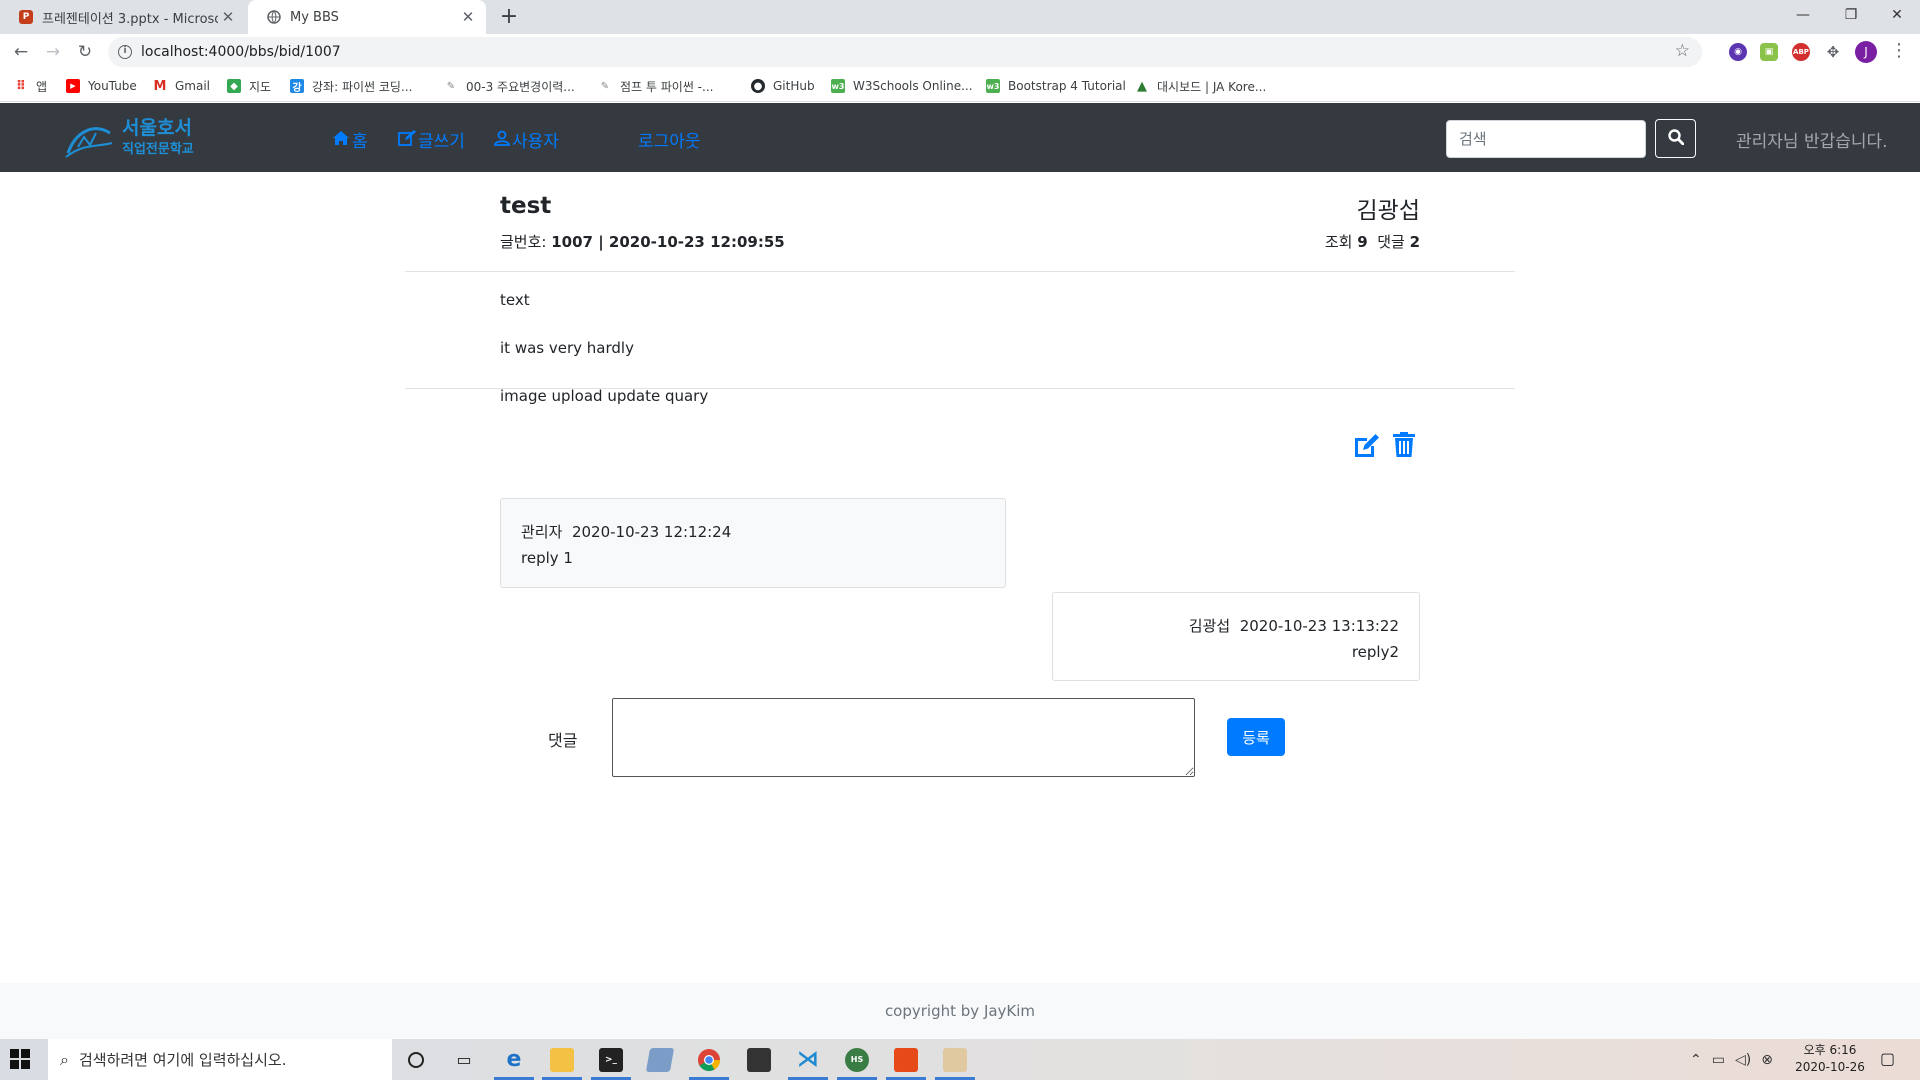  Describe the element at coordinates (1367, 446) in the screenshot. I see `edit-post-icon` at that location.